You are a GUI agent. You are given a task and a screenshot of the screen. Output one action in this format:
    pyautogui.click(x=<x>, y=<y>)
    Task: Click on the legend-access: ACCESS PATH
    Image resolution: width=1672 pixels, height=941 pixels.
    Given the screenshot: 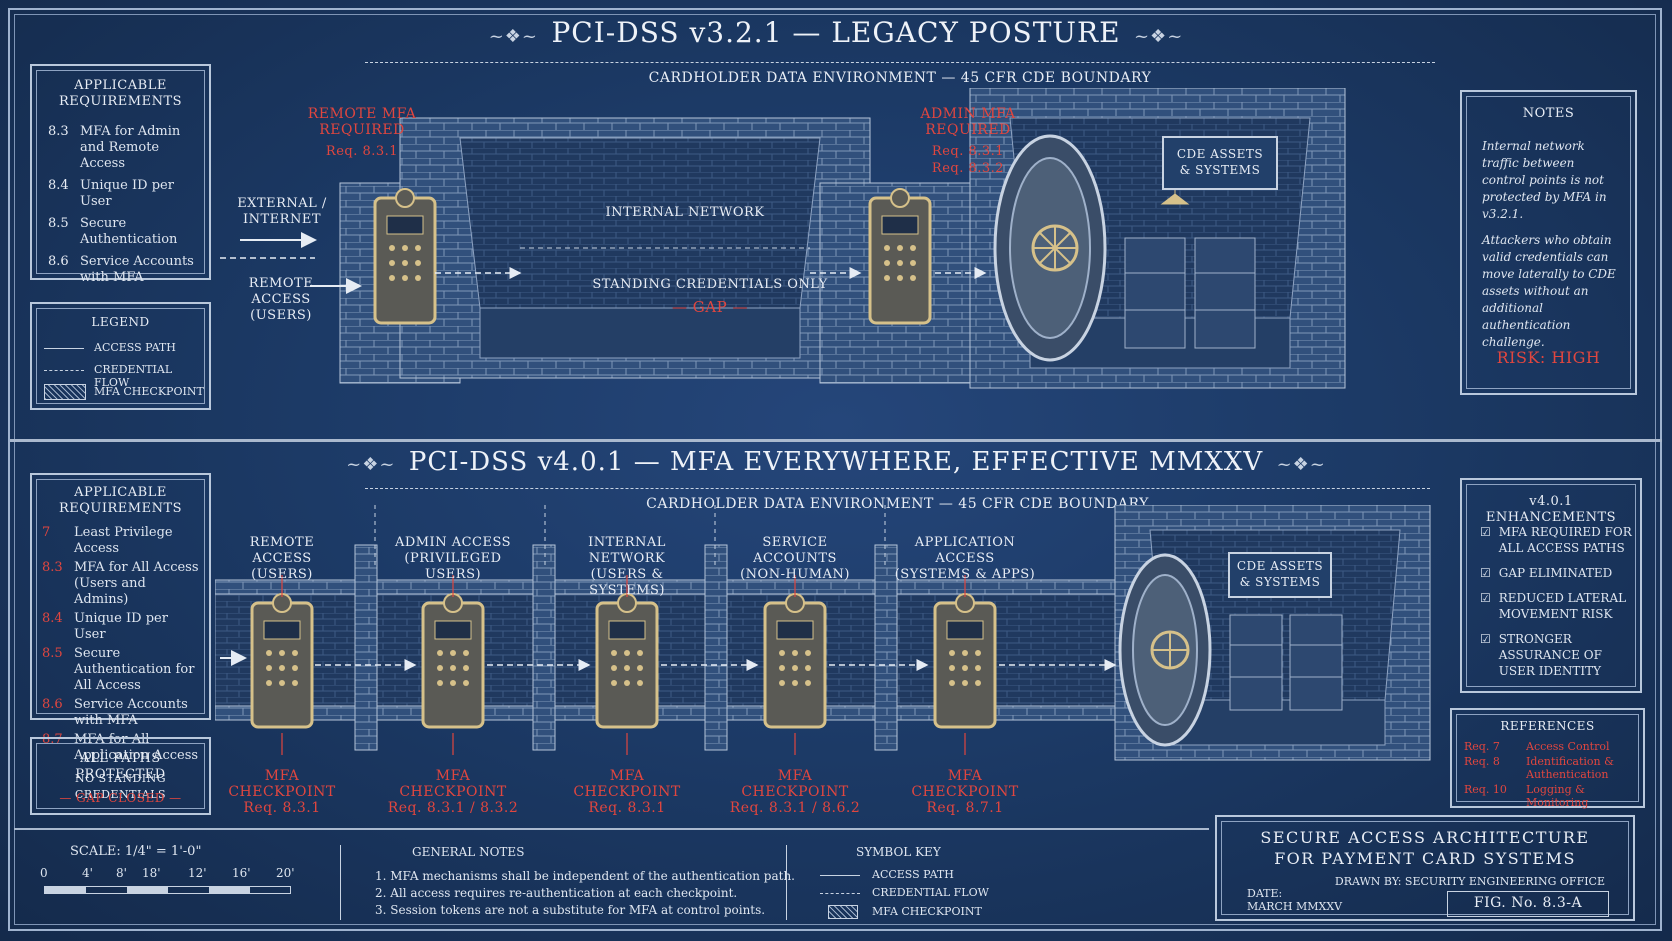 What is the action you would take?
    pyautogui.click(x=135, y=347)
    